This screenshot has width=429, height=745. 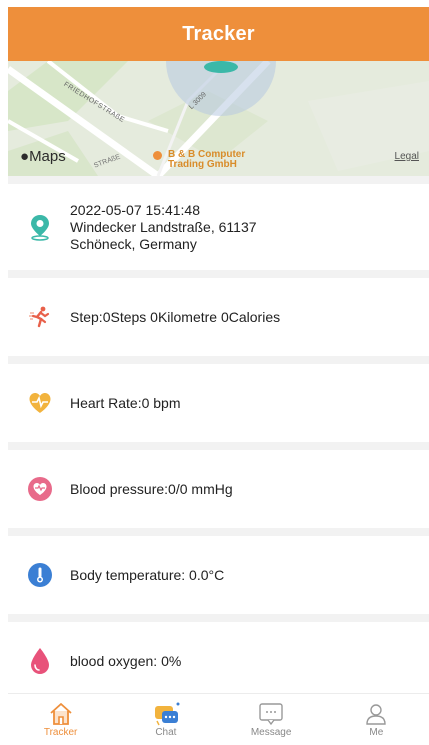 I want to click on blood-oxygen-label: blood oxygen: 0%, so click(x=126, y=661).